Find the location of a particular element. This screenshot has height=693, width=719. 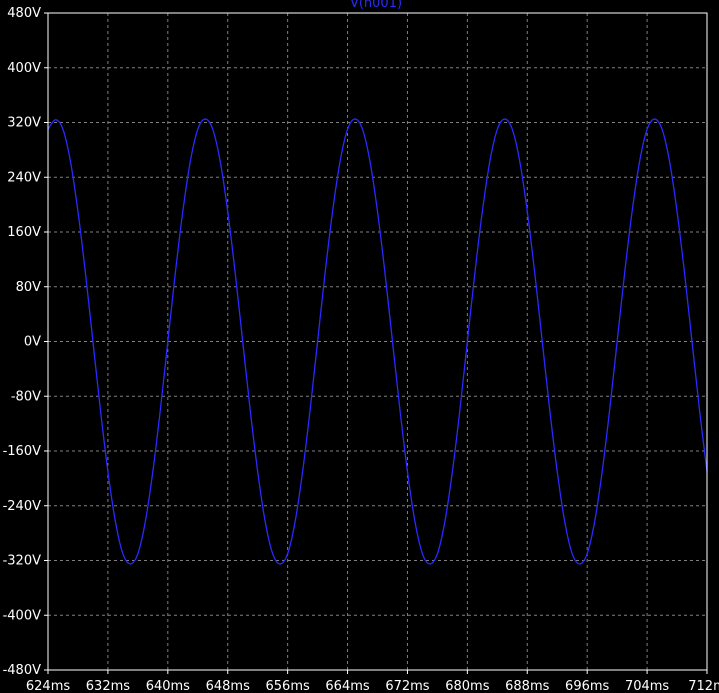

x-tick-label: 704ms is located at coordinates (647, 686).